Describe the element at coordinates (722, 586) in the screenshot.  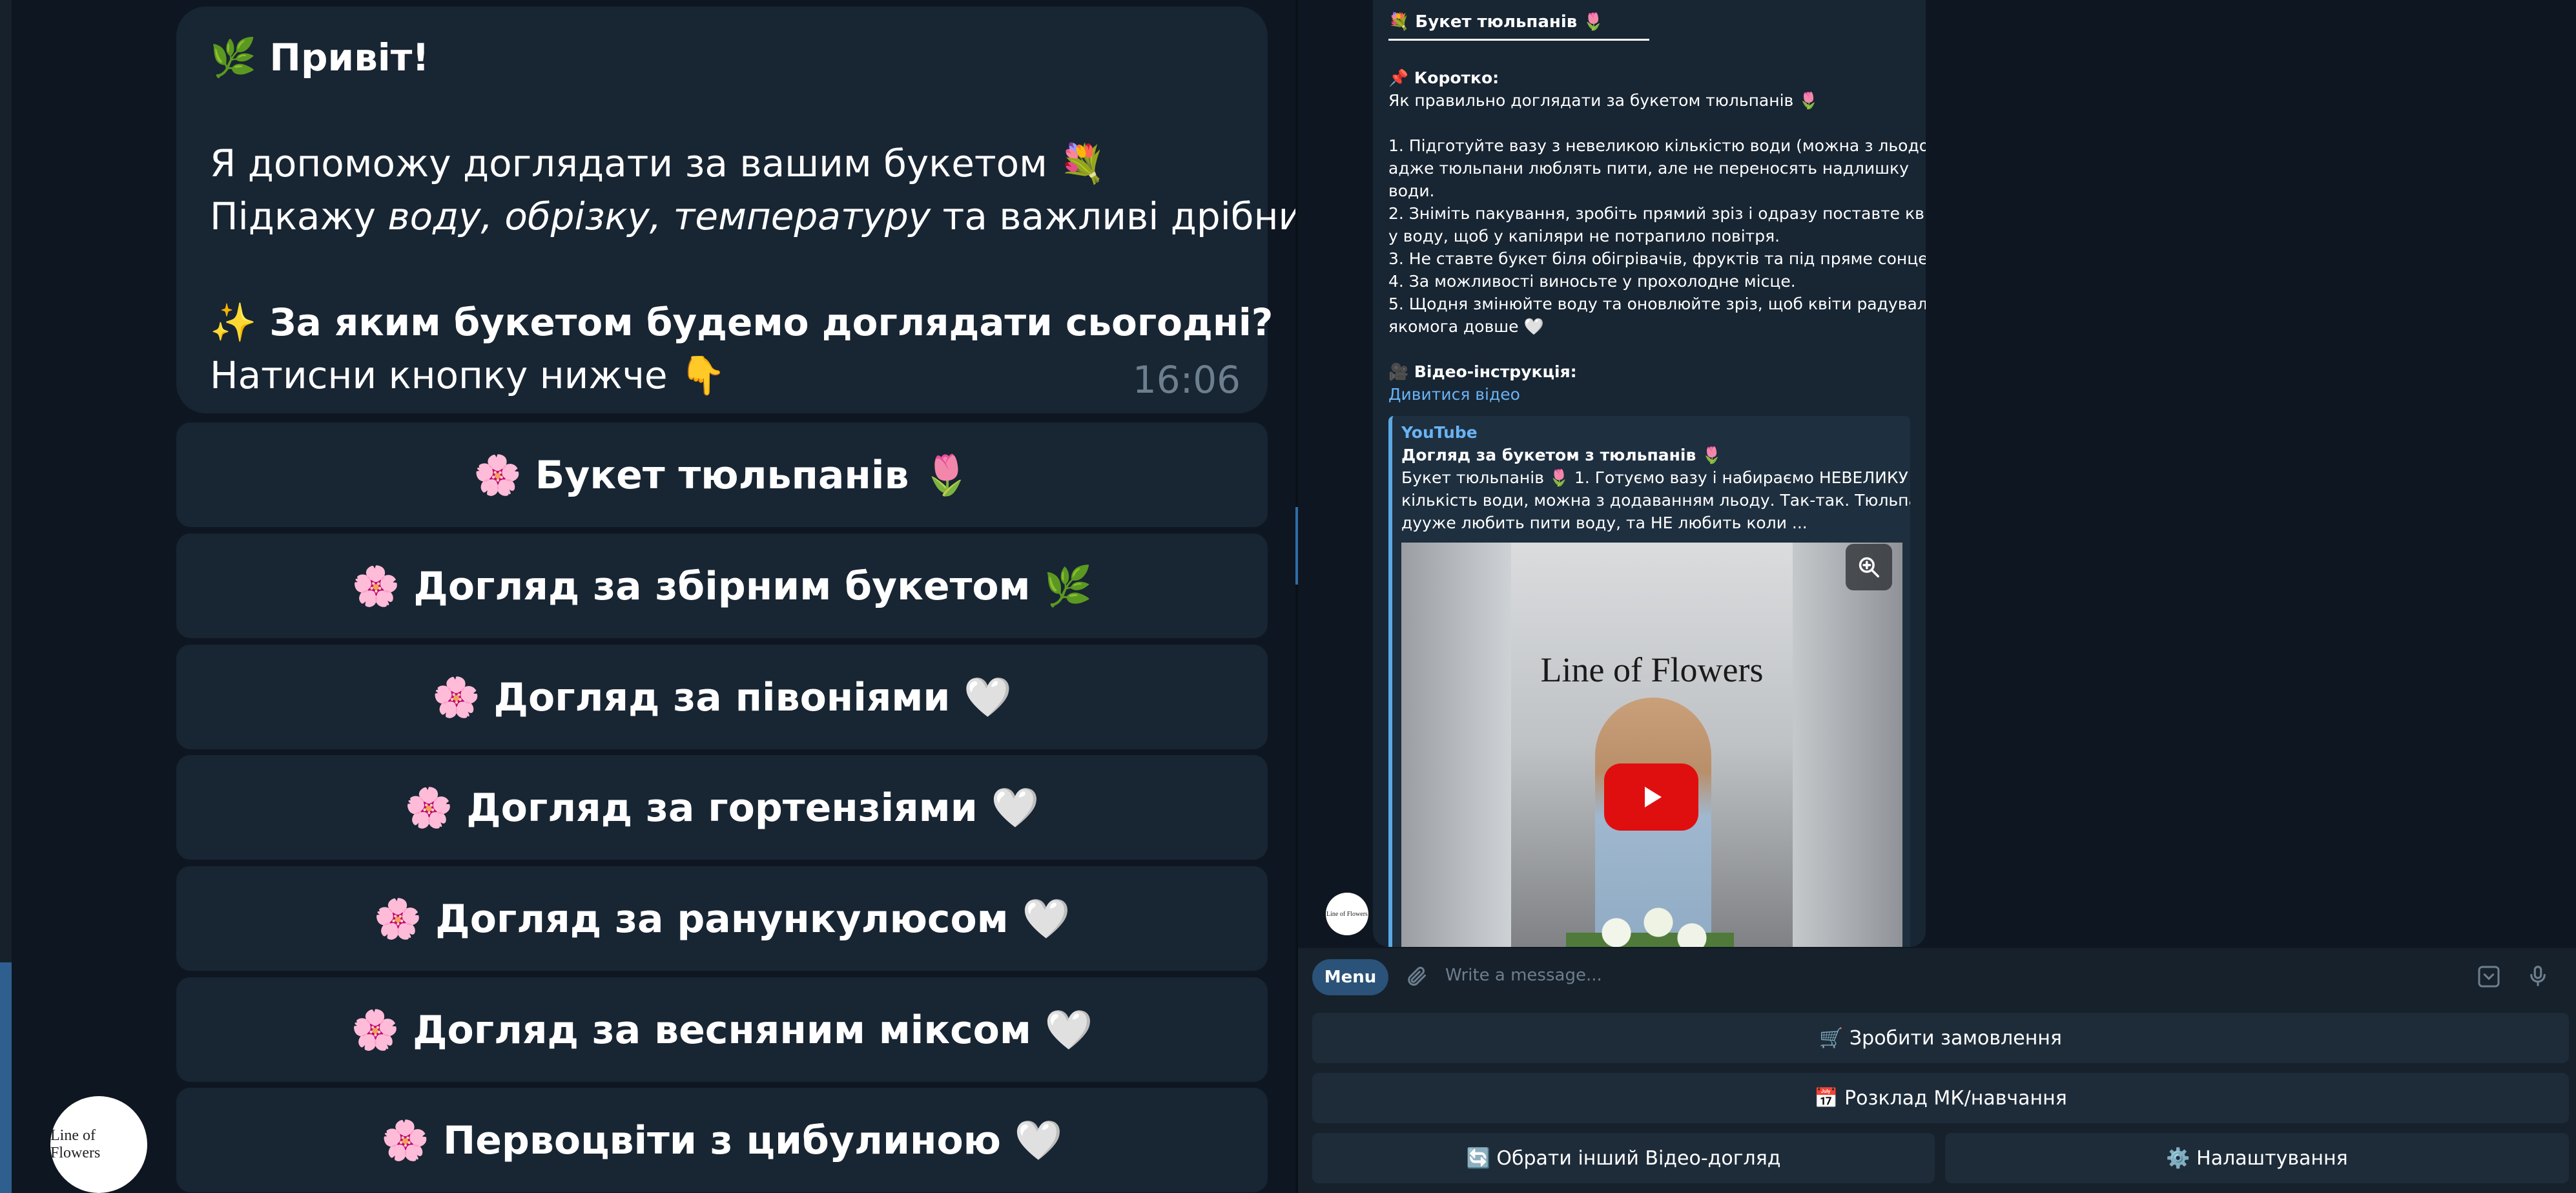
I see `inline-button-mixed-bouquet: 🌸 Догляд за збірним букетом 🌿` at that location.